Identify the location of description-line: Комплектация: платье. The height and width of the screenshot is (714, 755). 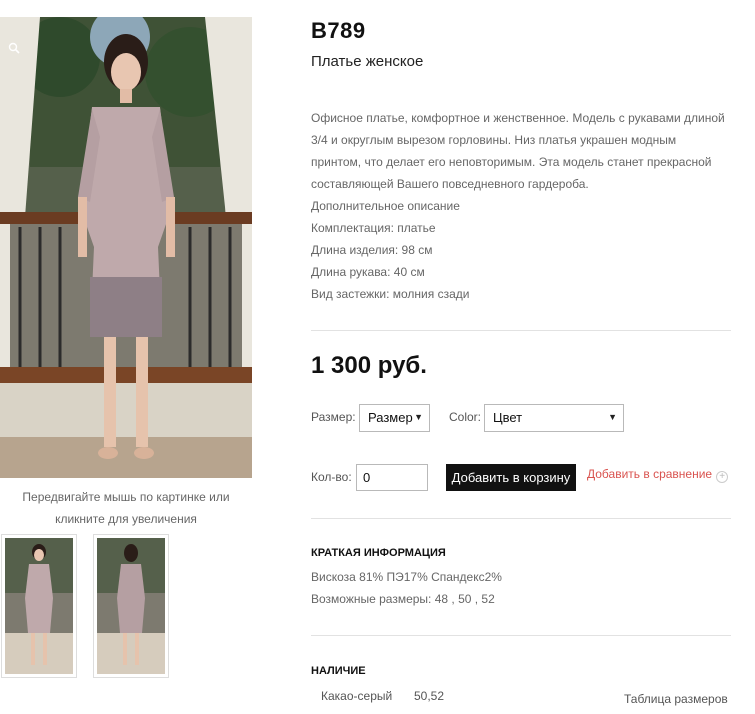
(373, 228).